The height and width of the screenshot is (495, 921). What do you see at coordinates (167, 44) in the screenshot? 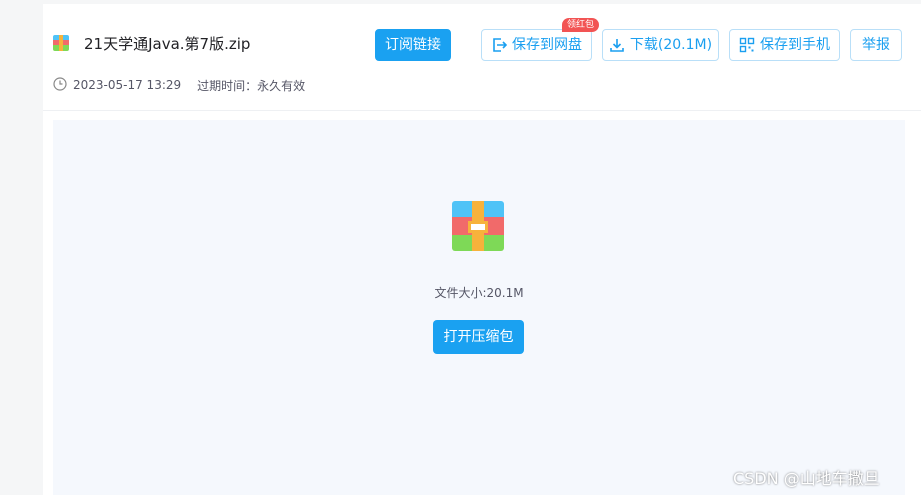
I see `file-name: 21天学通Java.第7版.zip` at bounding box center [167, 44].